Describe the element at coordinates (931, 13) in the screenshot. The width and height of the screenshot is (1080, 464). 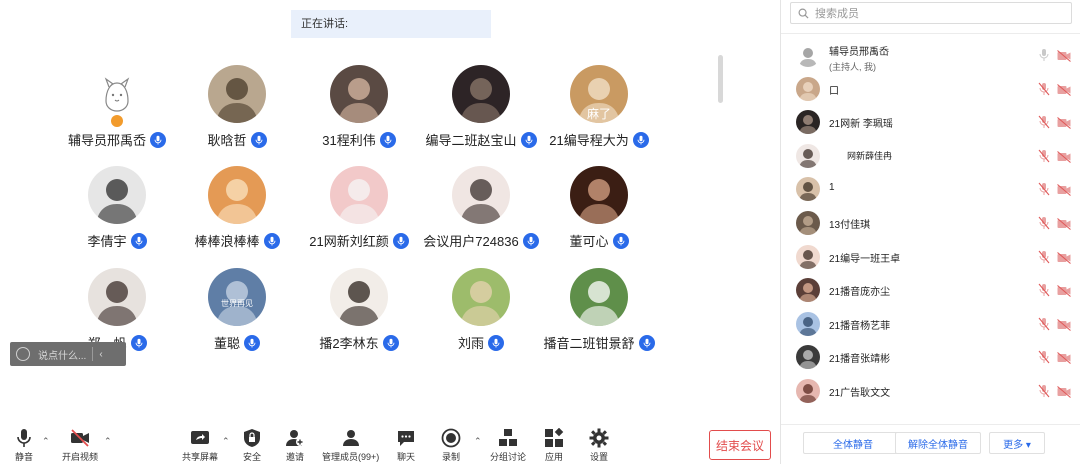
I see `member-search-input: 搜索成员` at that location.